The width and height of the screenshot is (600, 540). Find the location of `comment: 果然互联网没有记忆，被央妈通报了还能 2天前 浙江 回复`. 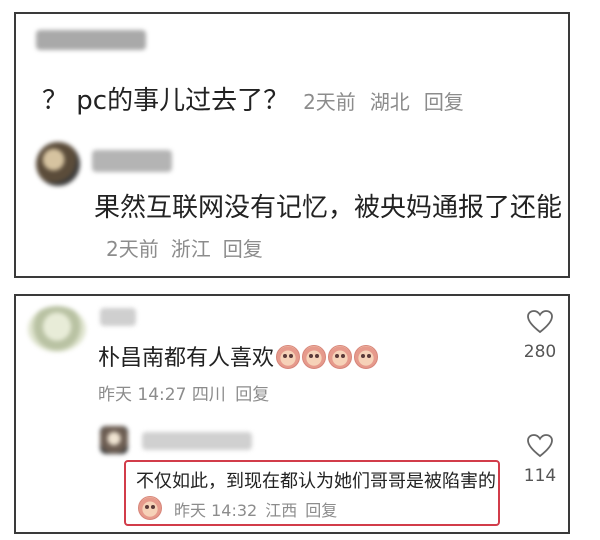

comment: 果然互联网没有记忆，被央妈通报了还能 2天前 浙江 回复 is located at coordinates (329, 228).